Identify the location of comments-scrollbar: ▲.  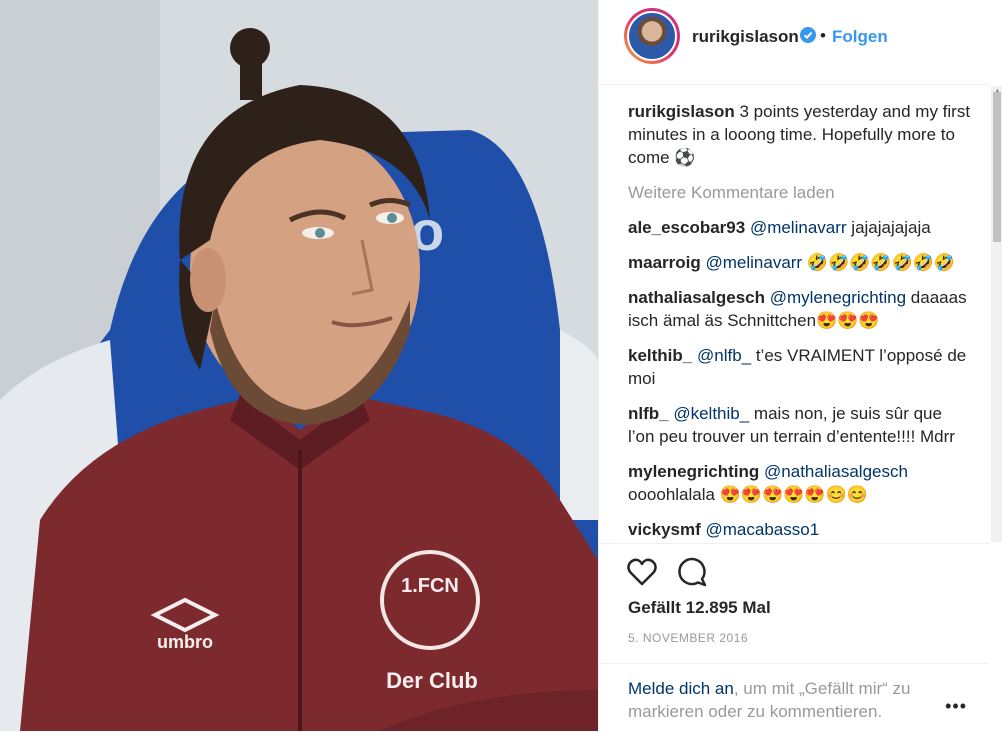
(996, 314).